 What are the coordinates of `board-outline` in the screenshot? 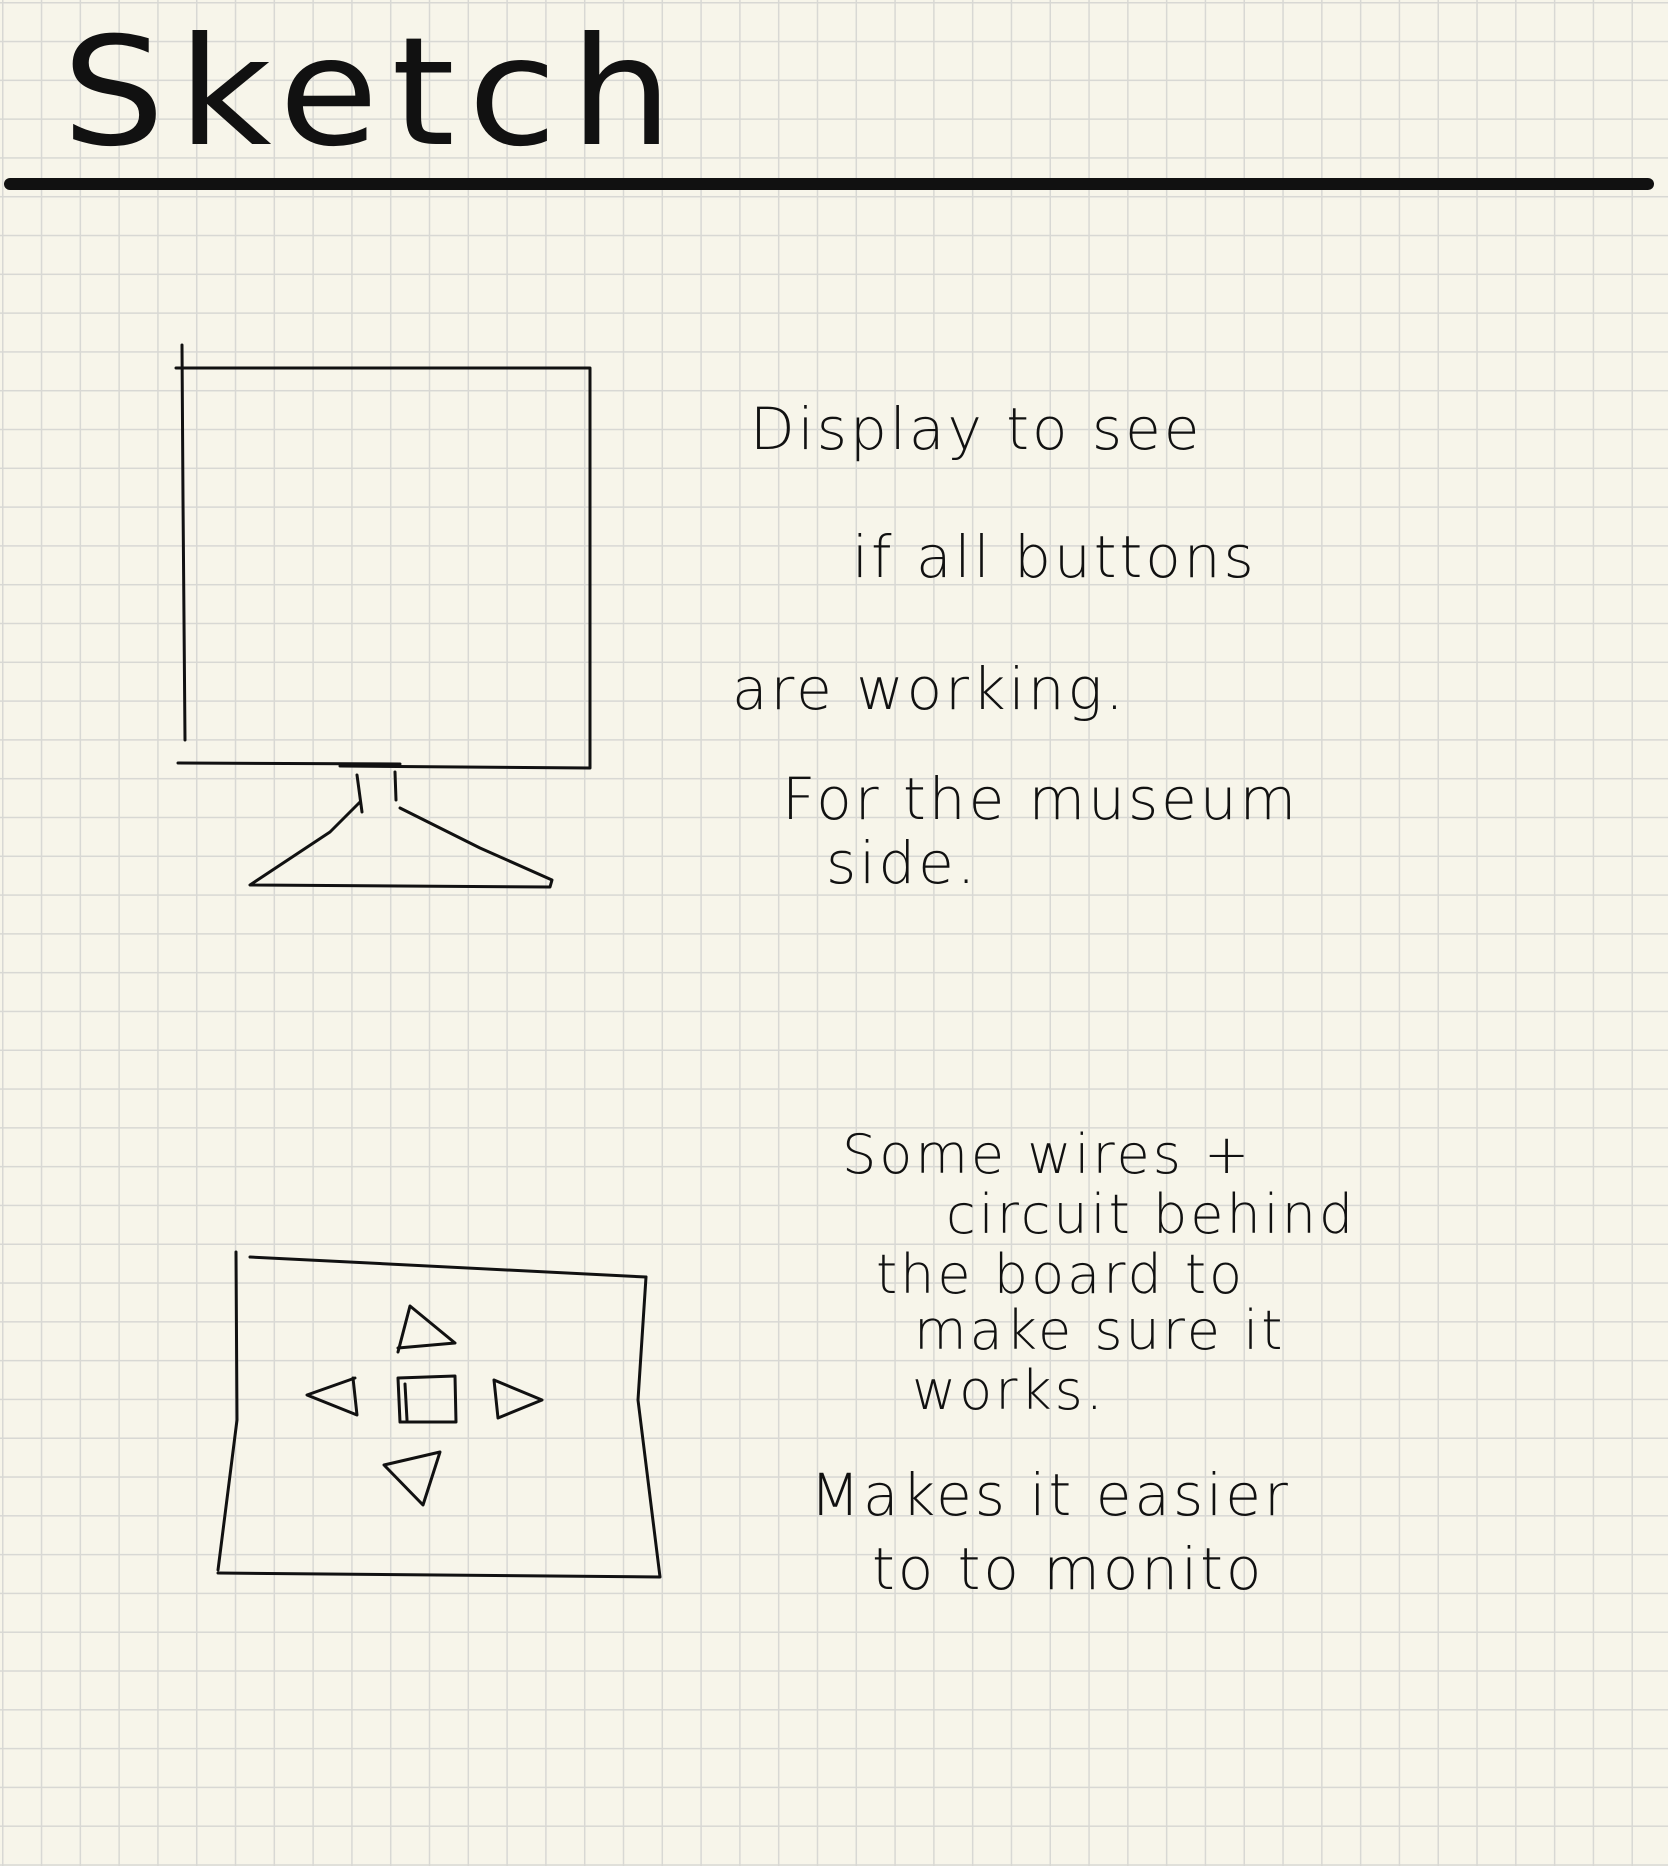 It's located at (439, 1414).